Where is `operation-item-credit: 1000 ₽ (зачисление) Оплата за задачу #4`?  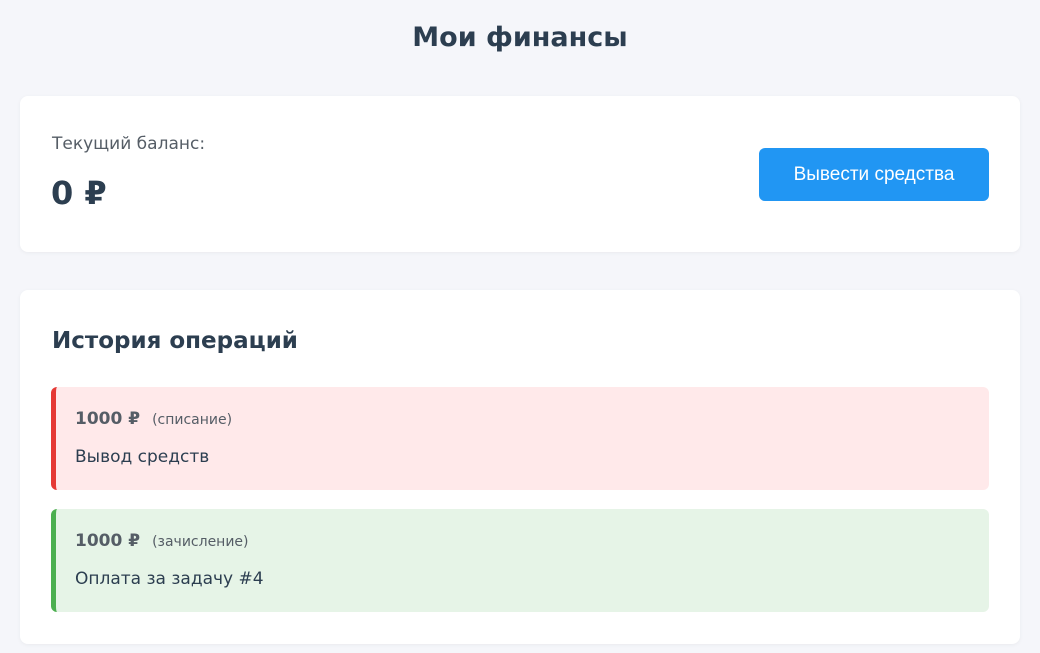 operation-item-credit: 1000 ₽ (зачисление) Оплата за задачу #4 is located at coordinates (520, 560).